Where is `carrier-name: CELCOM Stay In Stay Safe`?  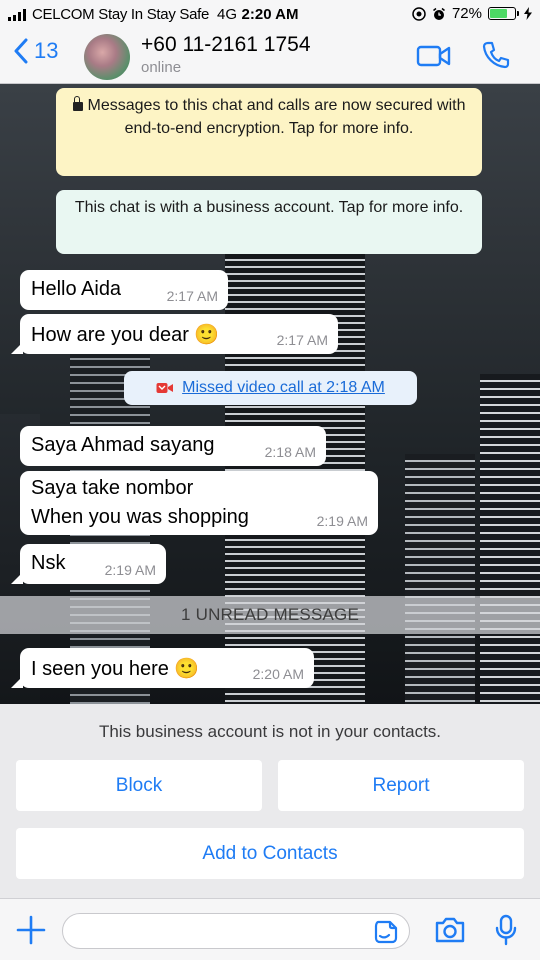 carrier-name: CELCOM Stay In Stay Safe is located at coordinates (121, 14).